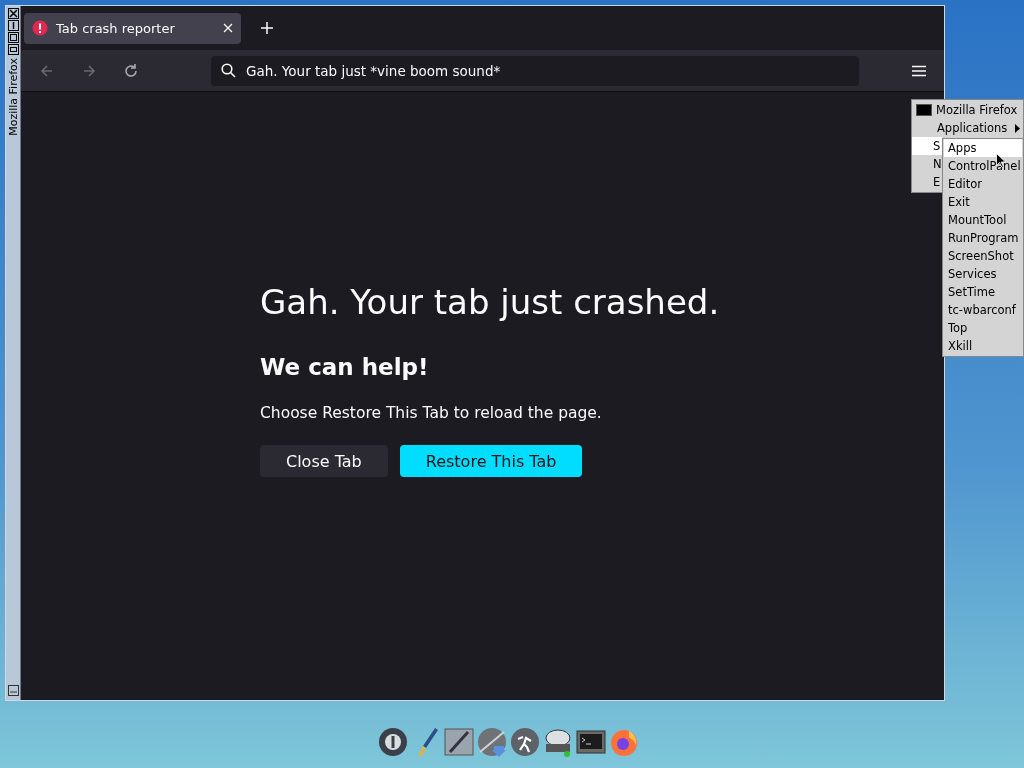  I want to click on plus-icon, so click(267, 28).